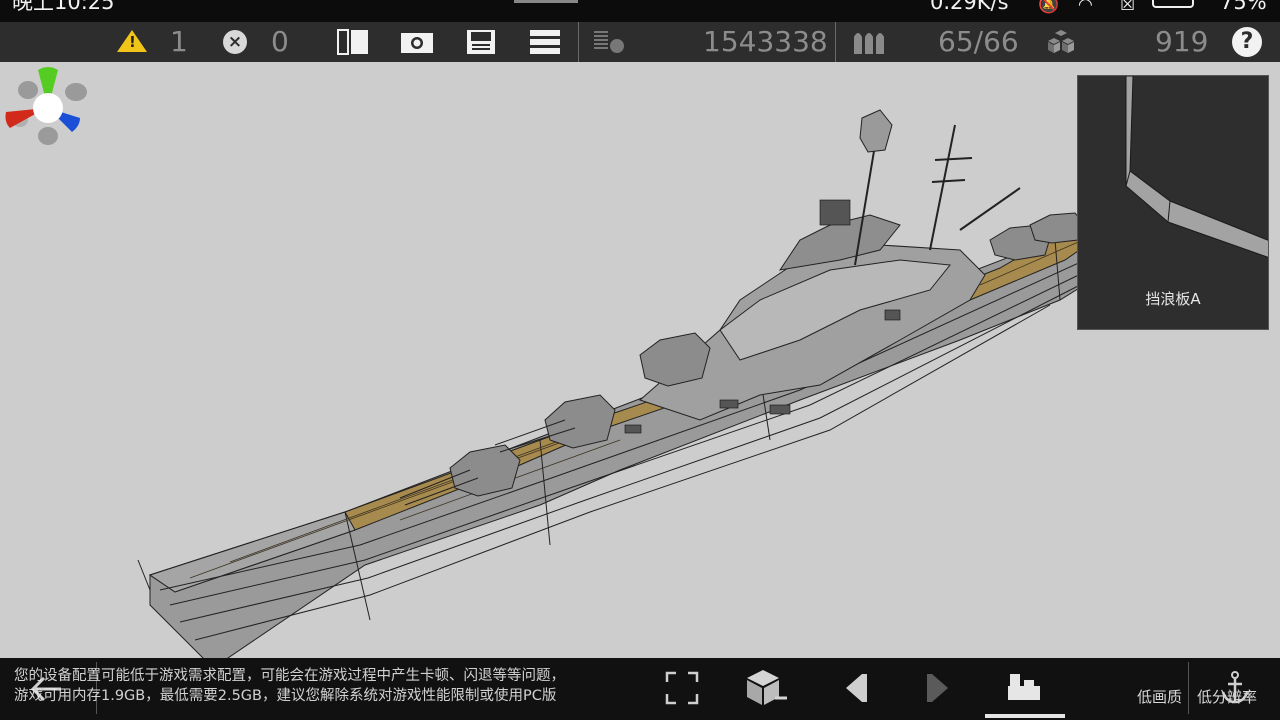  Describe the element at coordinates (640, 42) in the screenshot. I see `top-toolbar: 1 × 0` at that location.